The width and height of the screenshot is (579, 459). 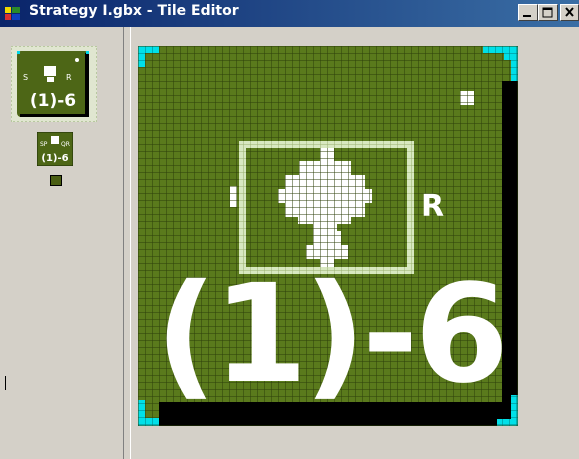 What do you see at coordinates (56, 180) in the screenshot?
I see `current-color-swatch` at bounding box center [56, 180].